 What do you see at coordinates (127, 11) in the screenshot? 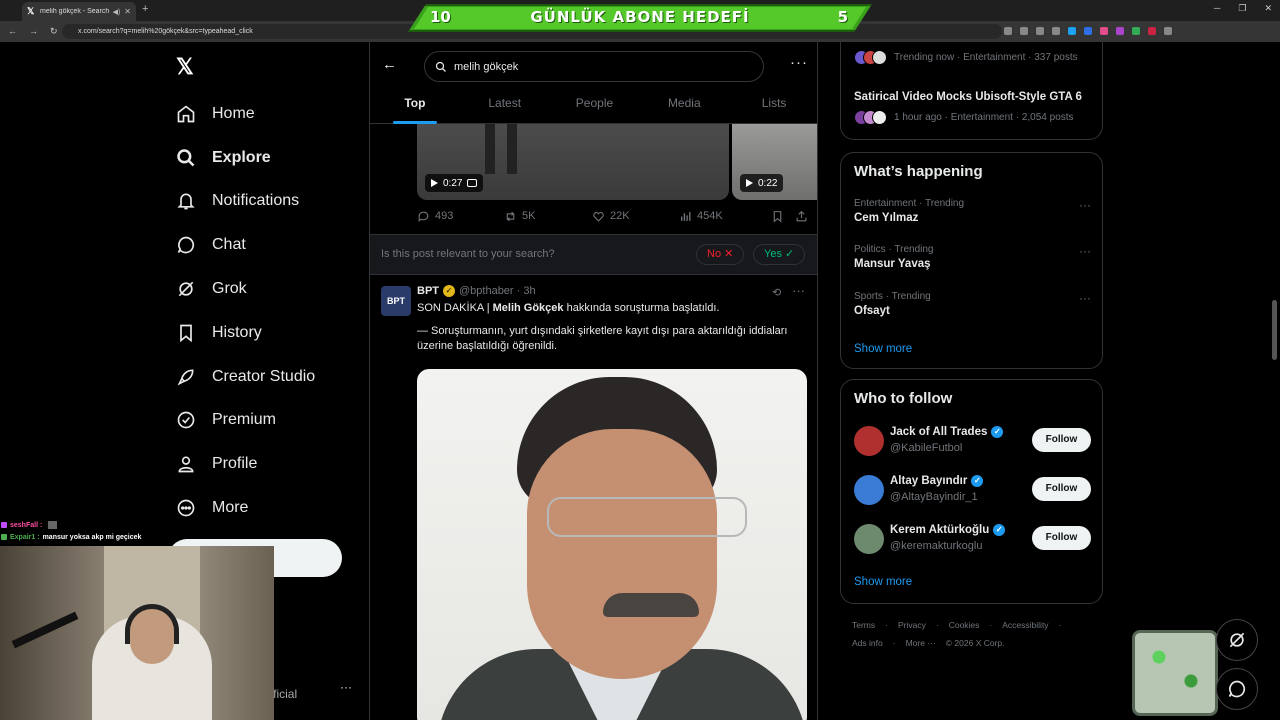
I see `close-tab-icon: ✕` at bounding box center [127, 11].